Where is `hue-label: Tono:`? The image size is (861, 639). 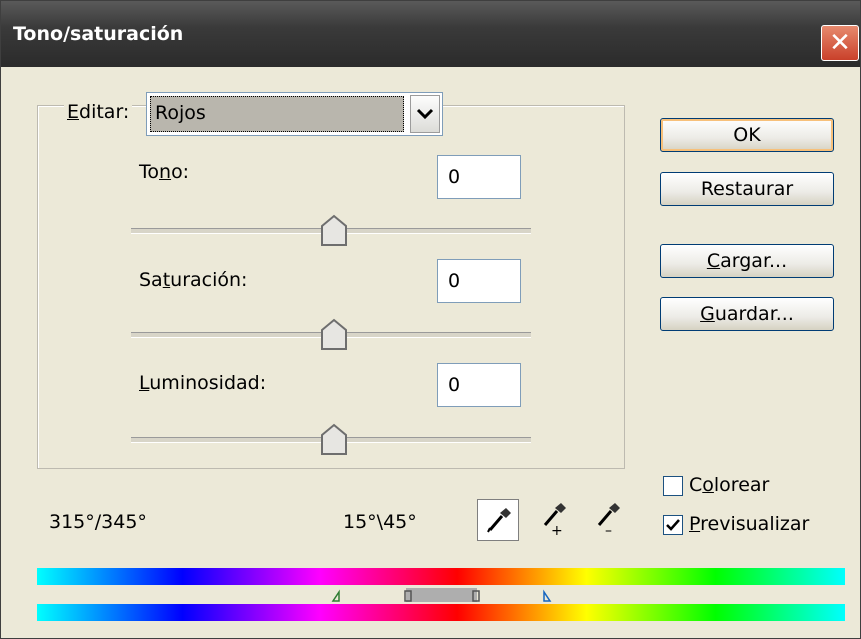
hue-label: Tono: is located at coordinates (164, 172).